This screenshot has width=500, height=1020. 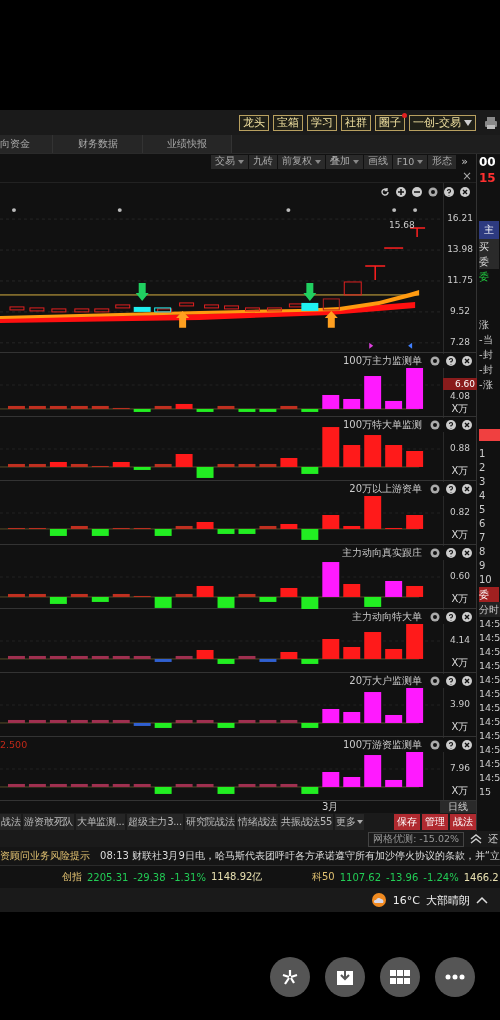 I want to click on more-button: », so click(x=464, y=161).